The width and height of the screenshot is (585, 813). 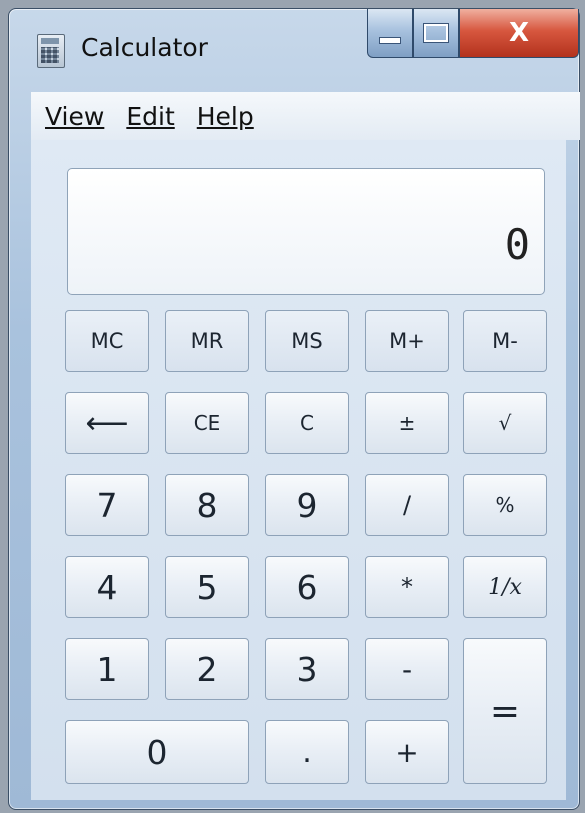 What do you see at coordinates (390, 40) in the screenshot?
I see `minimize-icon` at bounding box center [390, 40].